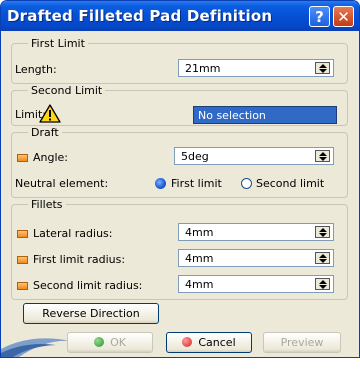  Describe the element at coordinates (91, 313) in the screenshot. I see `reverse-direction-button: Reverse Direction` at that location.